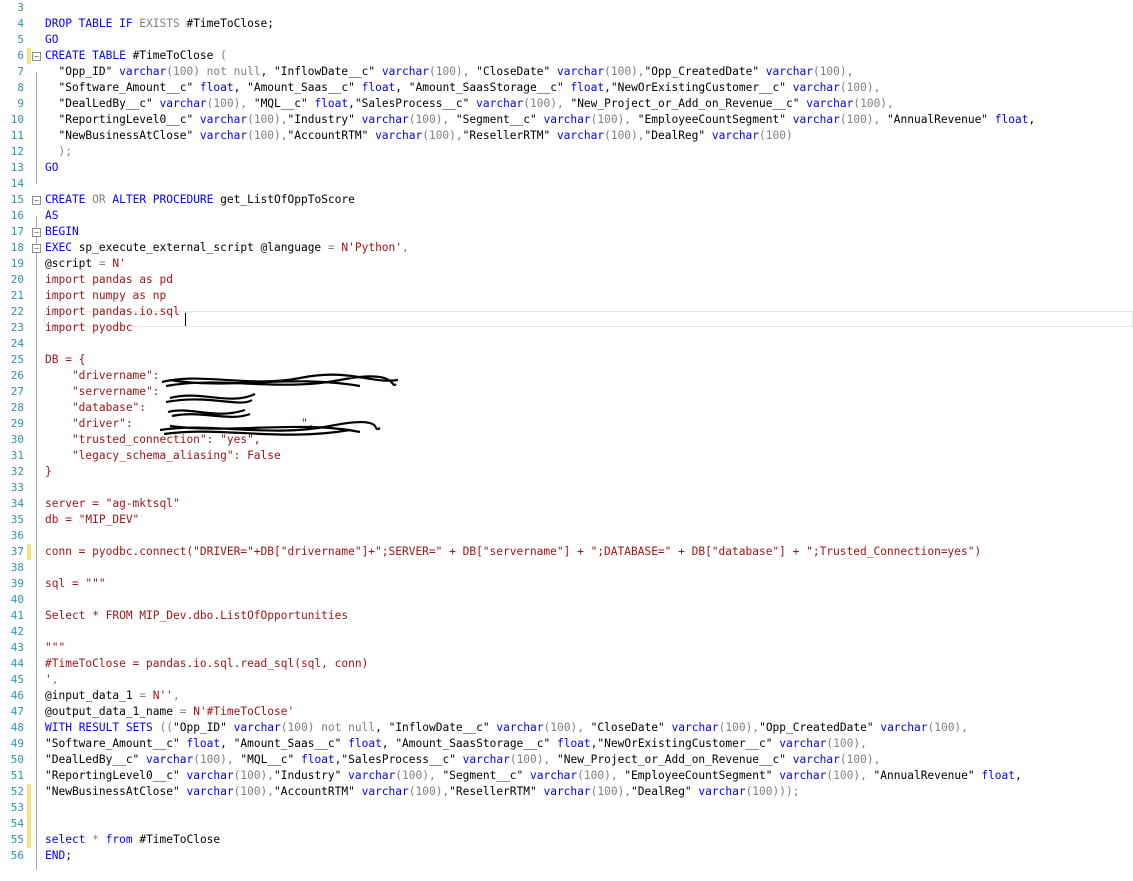 The height and width of the screenshot is (881, 1133). I want to click on code-text: import pandas.io.sql, so click(112, 312).